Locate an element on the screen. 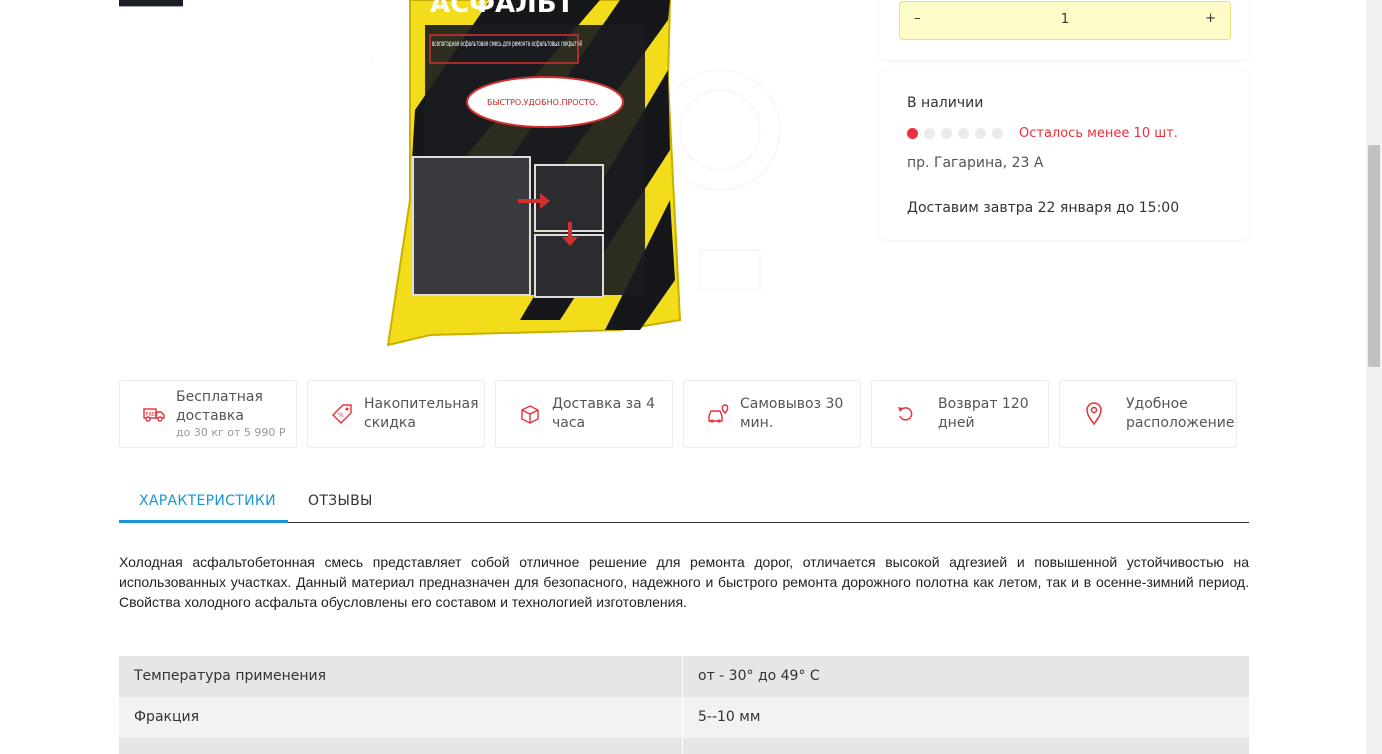 This screenshot has height=754, width=1382. feature-location: Удобное расположение is located at coordinates (1148, 414).